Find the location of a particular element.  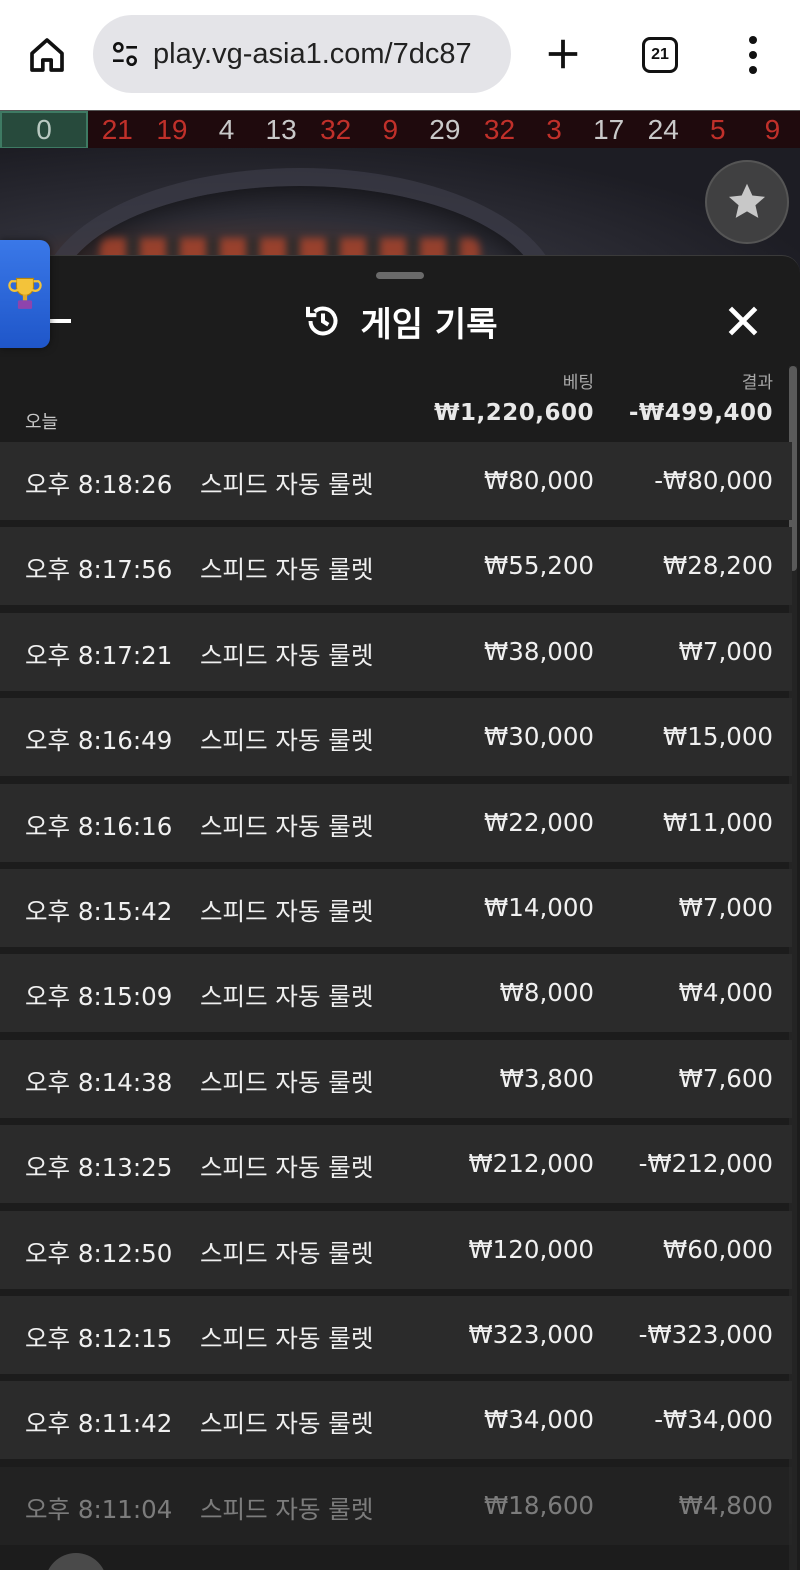

row-time: 오후 8:11:04 is located at coordinates (99, 1509).